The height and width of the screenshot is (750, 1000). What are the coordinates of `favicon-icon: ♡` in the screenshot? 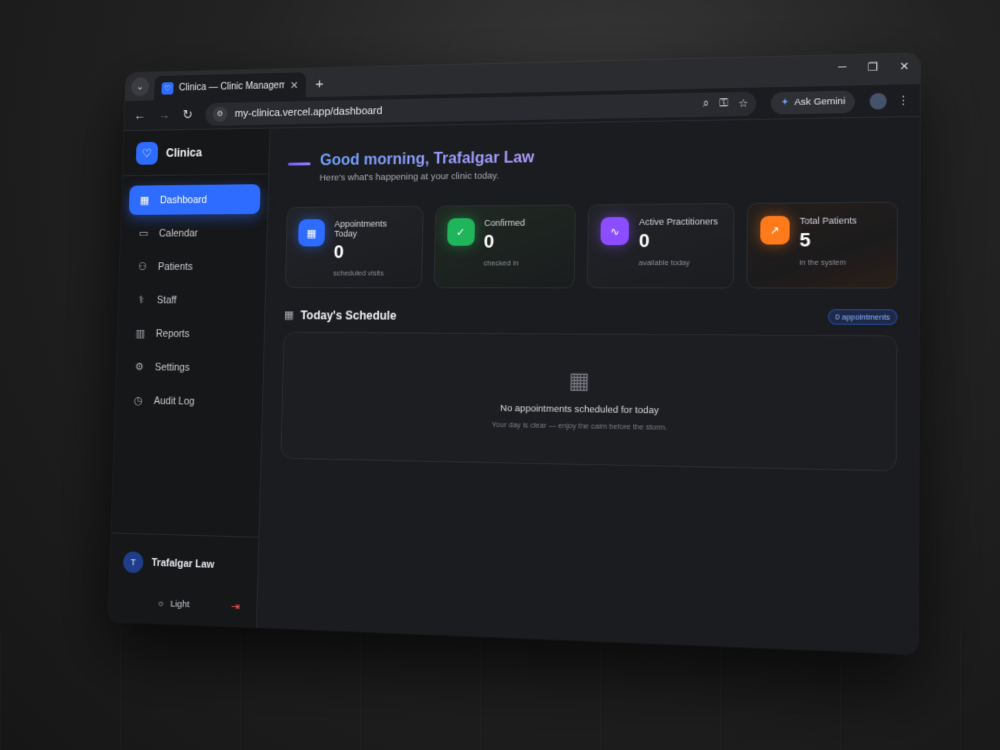 It's located at (167, 88).